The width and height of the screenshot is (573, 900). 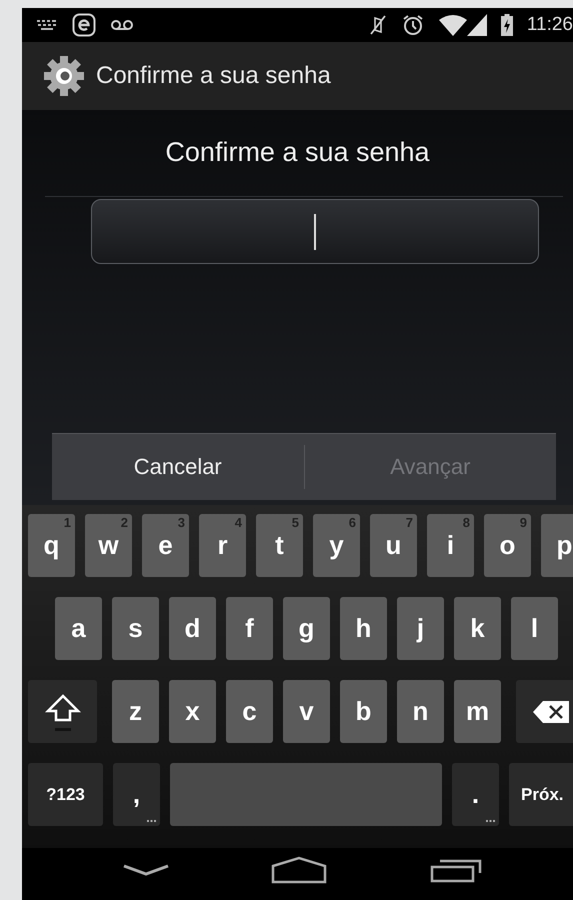 I want to click on letter-key: l, so click(x=534, y=628).